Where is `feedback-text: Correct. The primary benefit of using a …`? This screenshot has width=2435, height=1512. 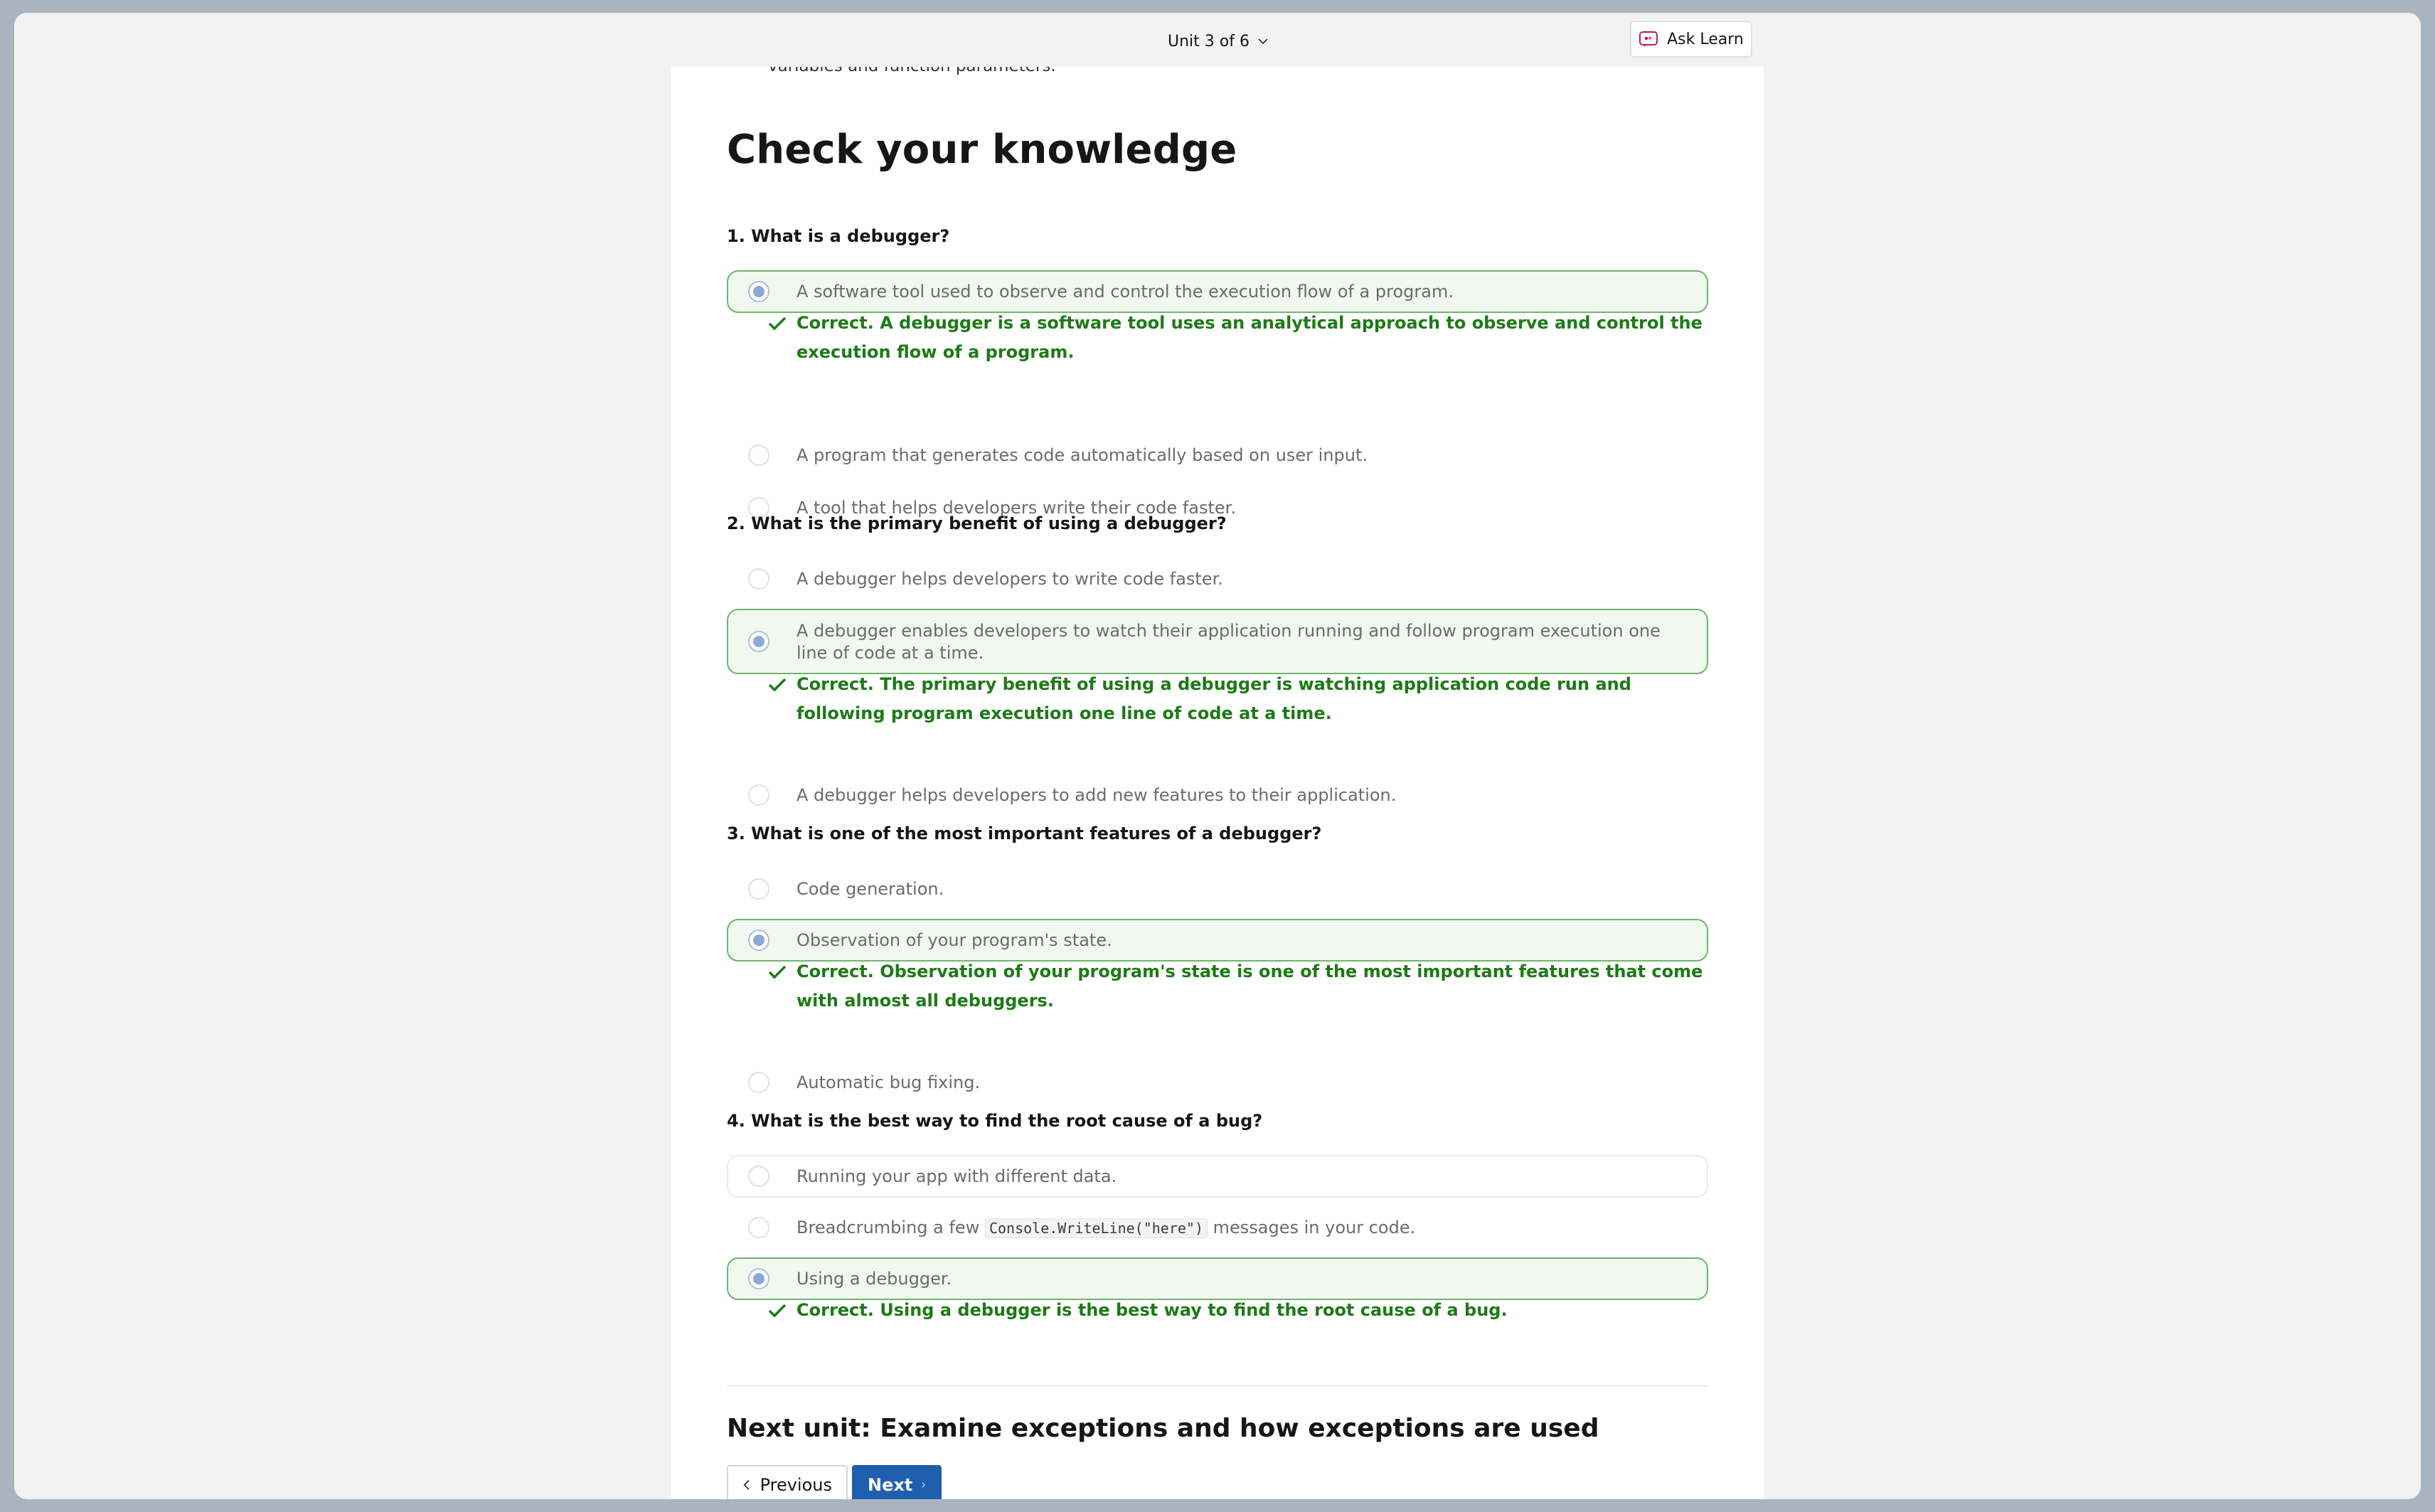 feedback-text: Correct. The primary benefit of using a … is located at coordinates (1213, 698).